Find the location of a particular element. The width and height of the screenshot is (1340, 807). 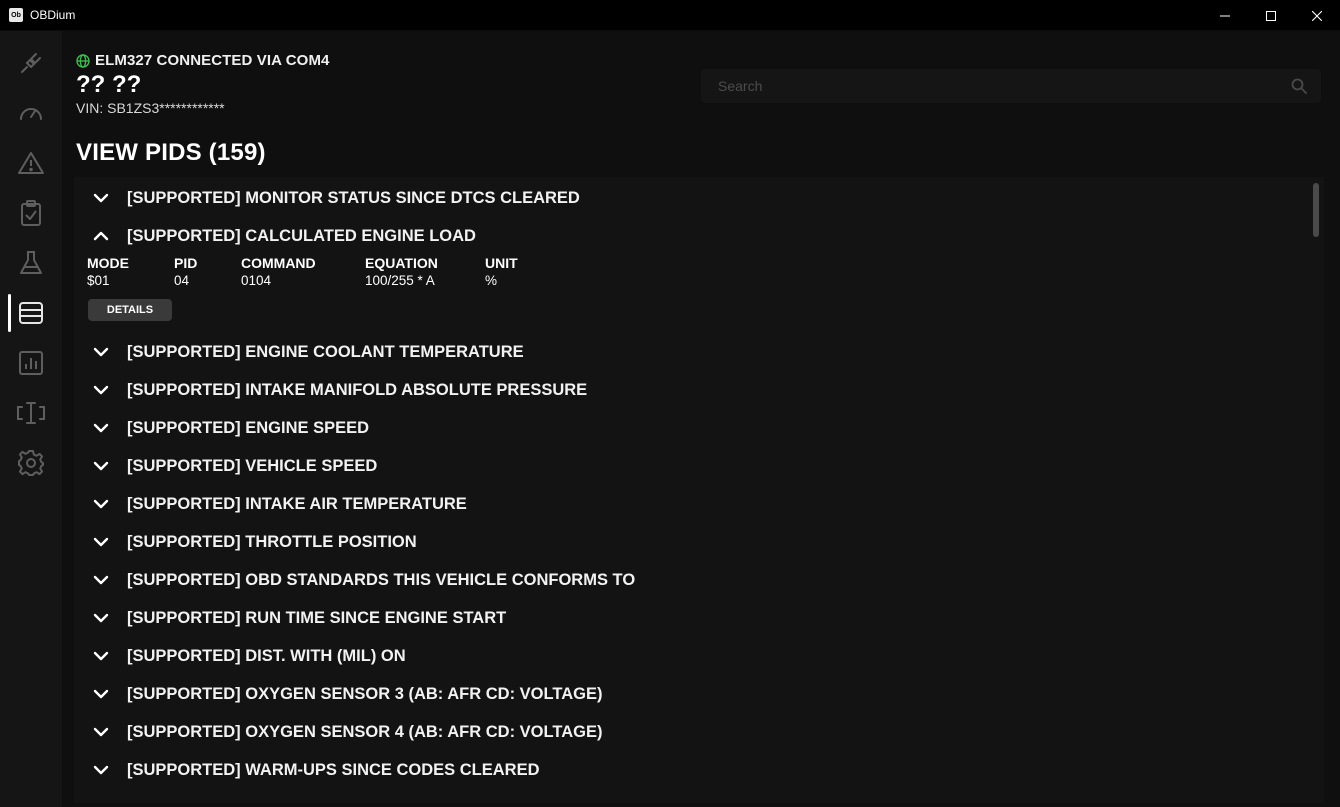

close-button is located at coordinates (1317, 15).